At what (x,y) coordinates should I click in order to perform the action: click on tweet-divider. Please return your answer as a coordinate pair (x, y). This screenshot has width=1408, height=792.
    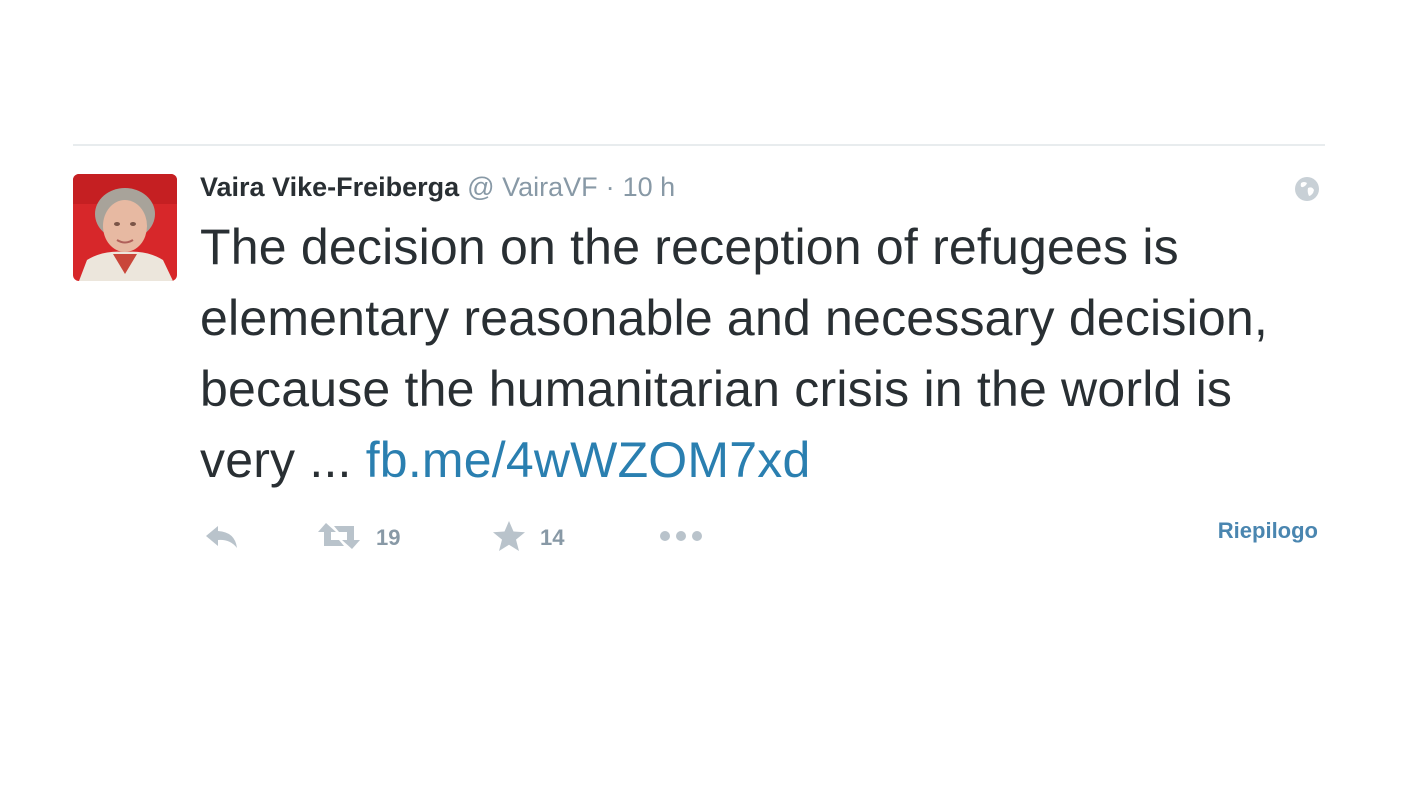
    Looking at the image, I should click on (699, 145).